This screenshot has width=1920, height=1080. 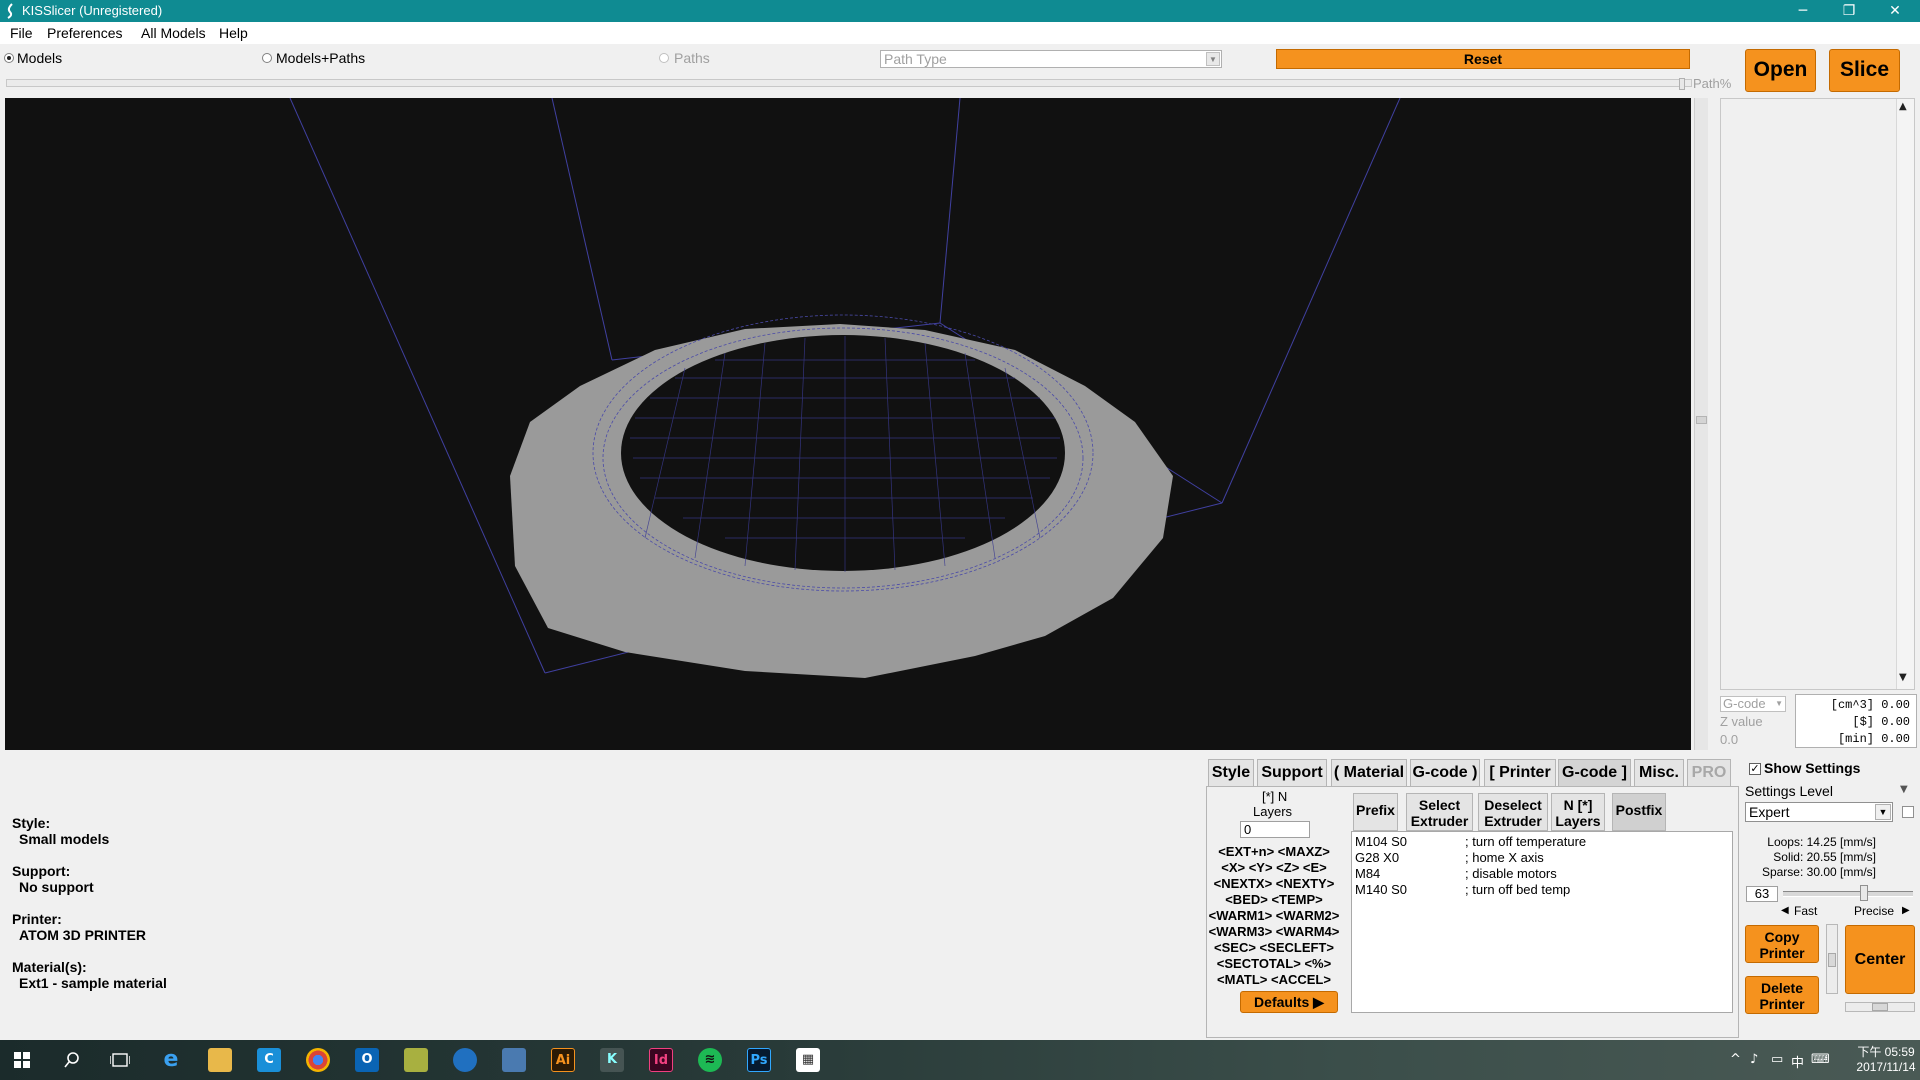 What do you see at coordinates (9, 58) in the screenshot?
I see `view-models-radio` at bounding box center [9, 58].